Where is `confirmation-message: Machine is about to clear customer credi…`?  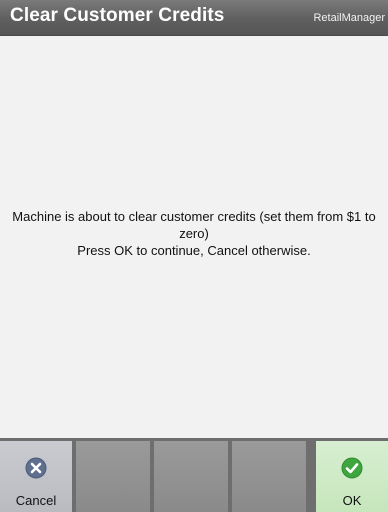
confirmation-message: Machine is about to clear customer credi… is located at coordinates (194, 233).